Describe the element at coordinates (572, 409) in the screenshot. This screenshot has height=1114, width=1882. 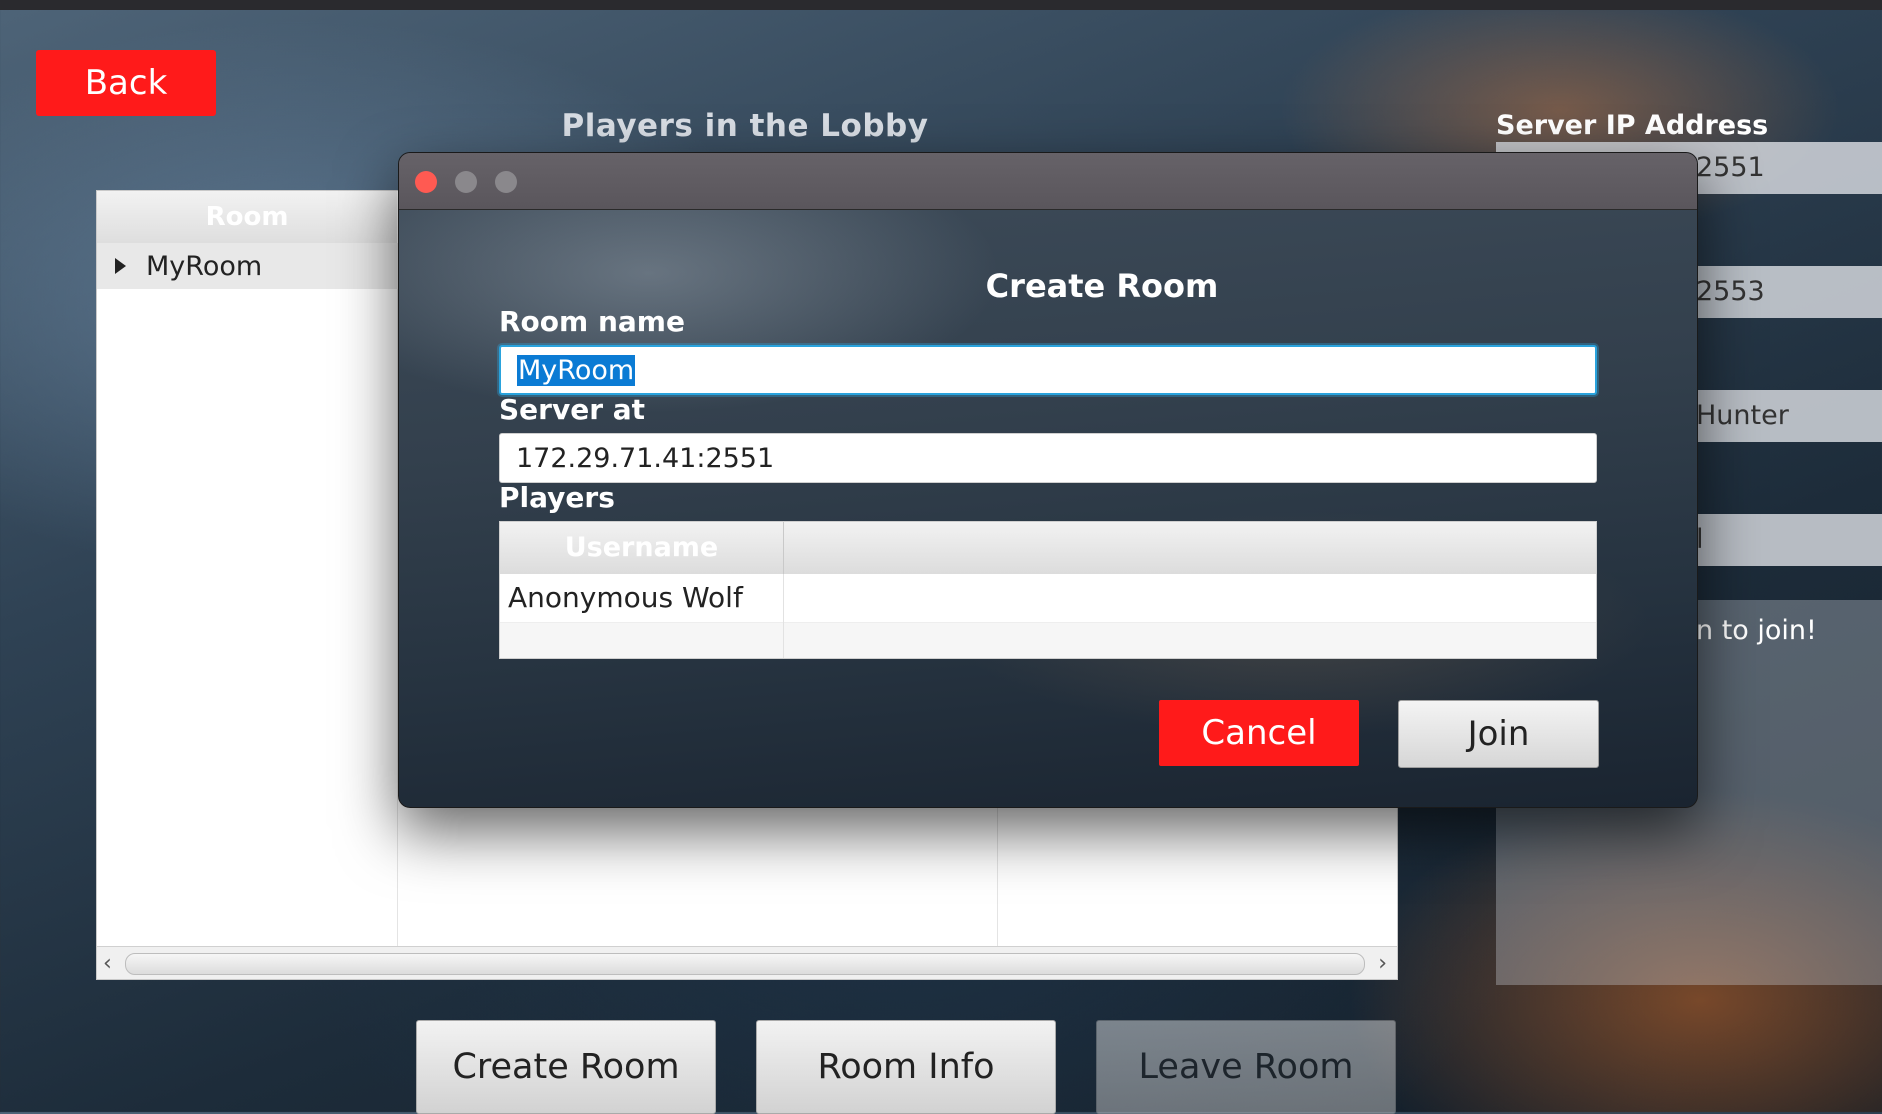
I see `server-at-label: Server at` at that location.